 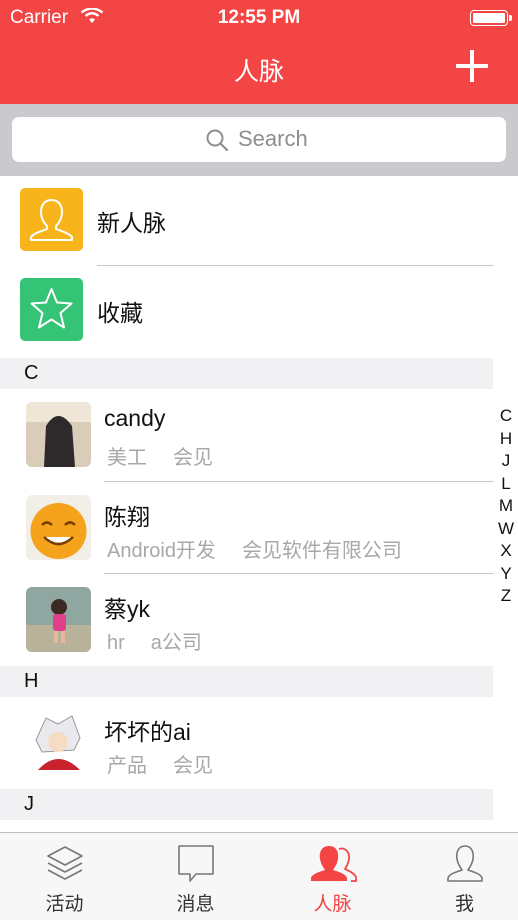 I want to click on person-outline-icon, so click(x=51, y=220).